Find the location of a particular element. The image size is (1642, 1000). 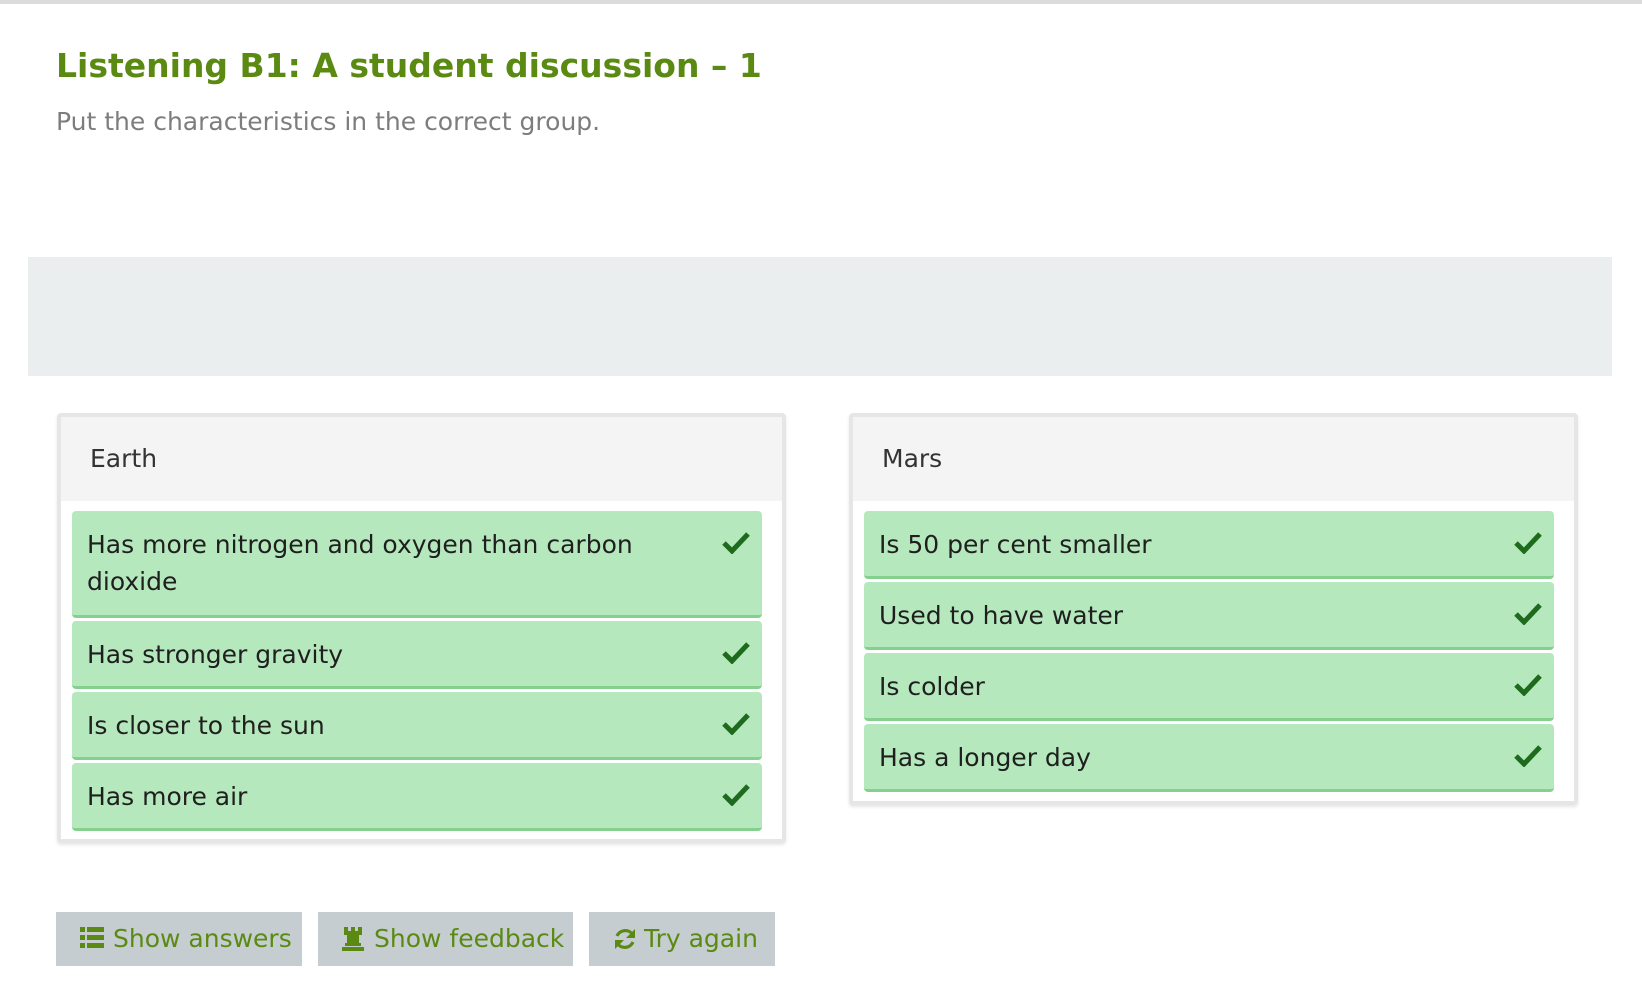

item-label: Is closer to the sun is located at coordinates (206, 725).